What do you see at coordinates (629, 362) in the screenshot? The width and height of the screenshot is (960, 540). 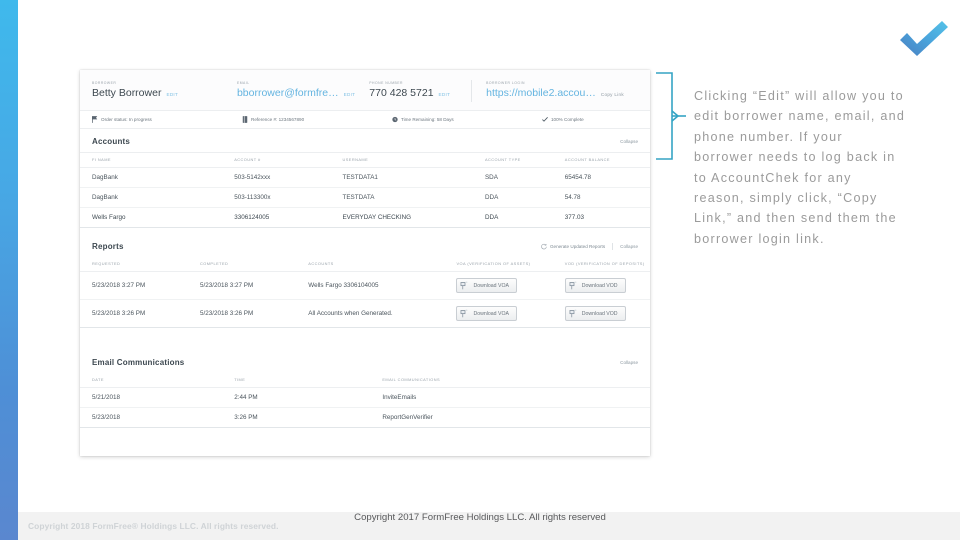 I see `email-communications-collapse-link: Collapse` at bounding box center [629, 362].